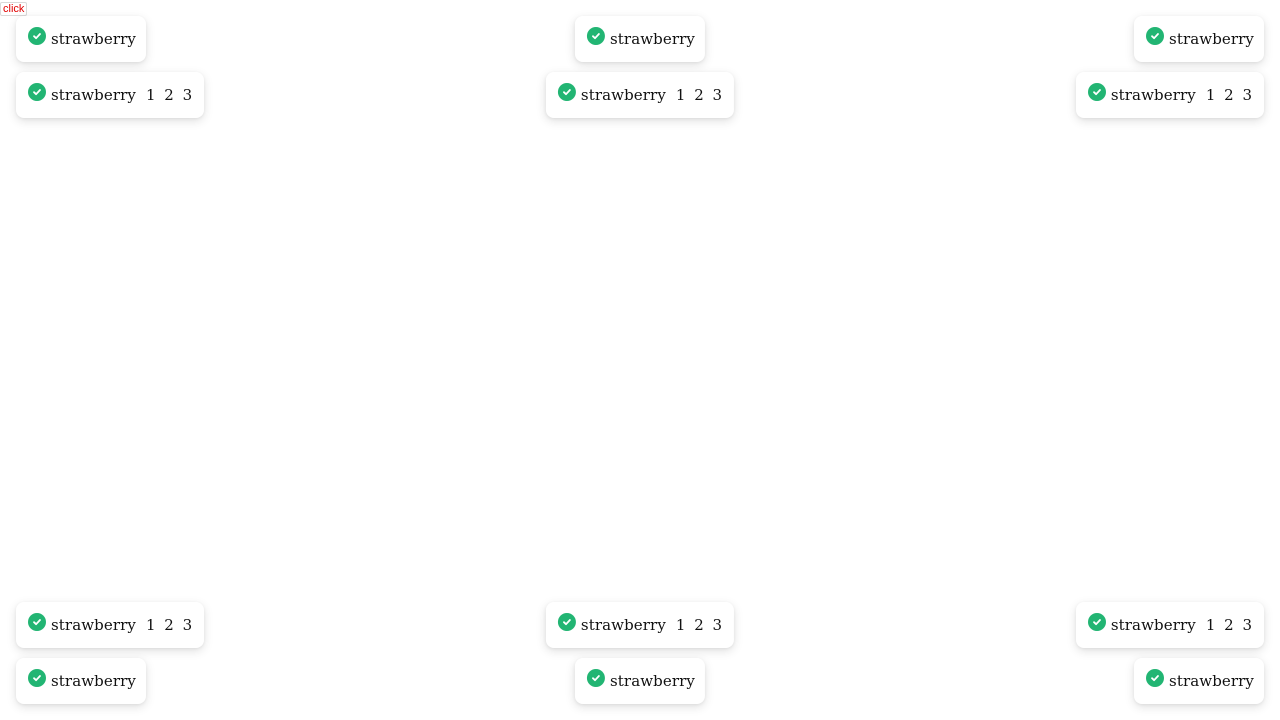  Describe the element at coordinates (640, 67) in the screenshot. I see `top-center-toast-stack: strawberry strawberry 1 2 3` at that location.